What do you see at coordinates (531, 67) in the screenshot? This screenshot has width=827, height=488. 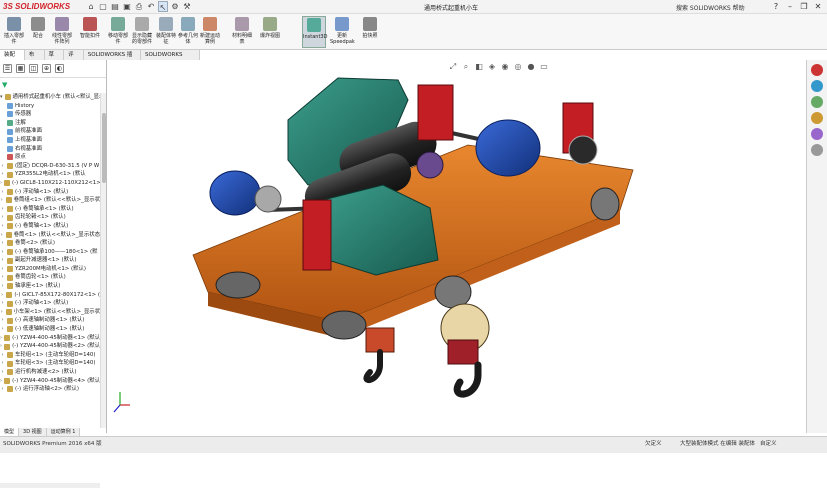 I see `appearance-icon: ●` at bounding box center [531, 67].